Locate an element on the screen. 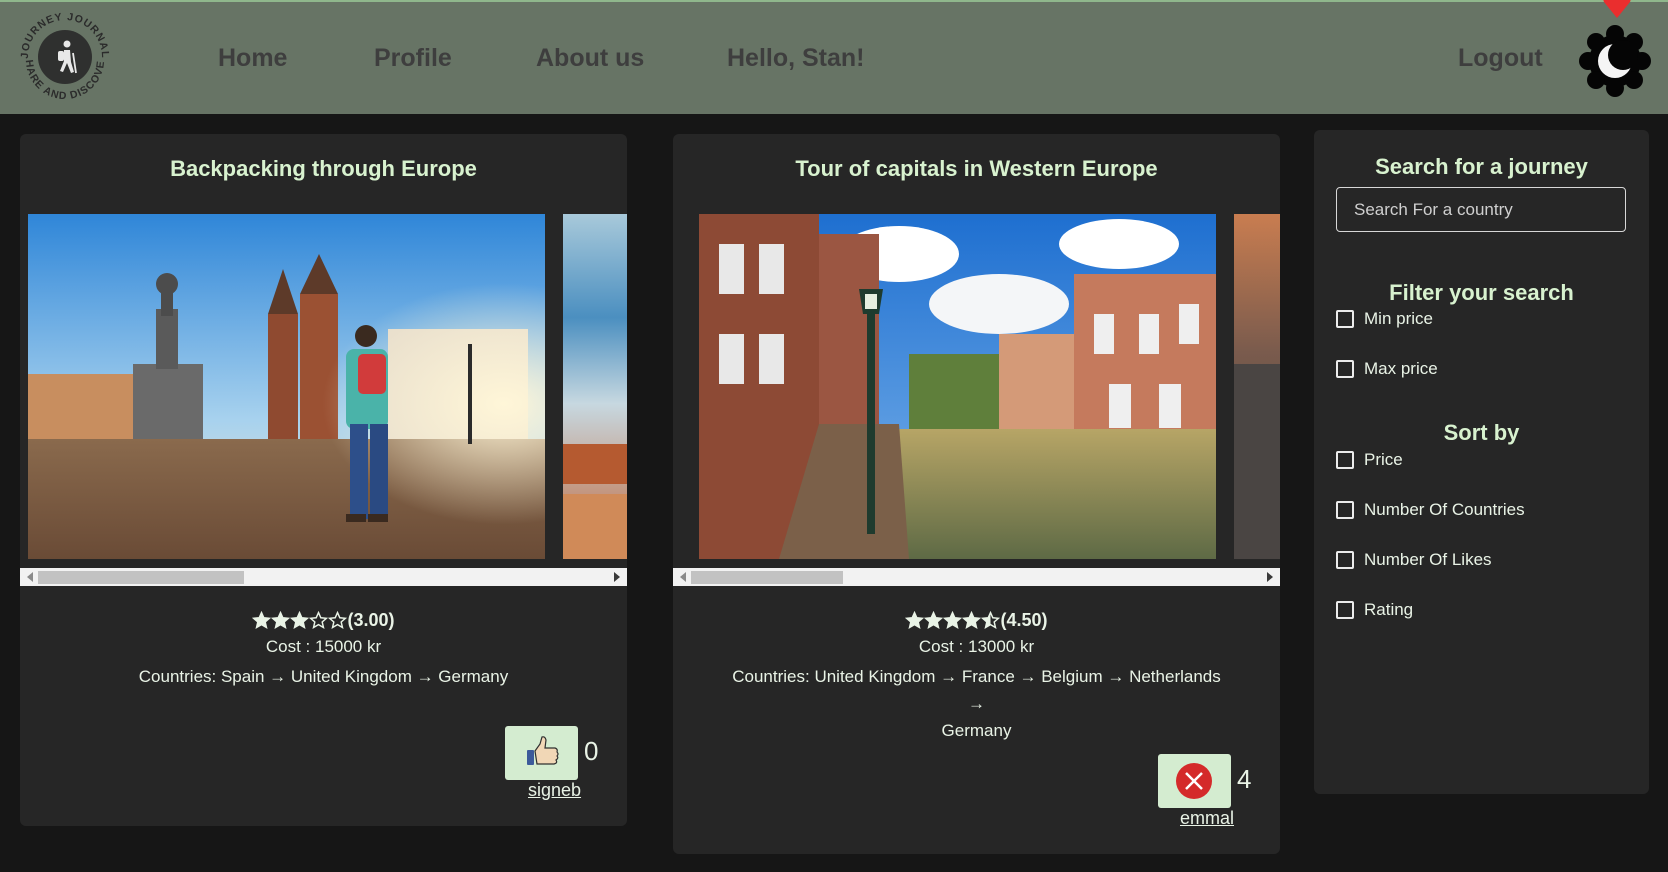  user-greeting: Hello, Stan! is located at coordinates (796, 58).